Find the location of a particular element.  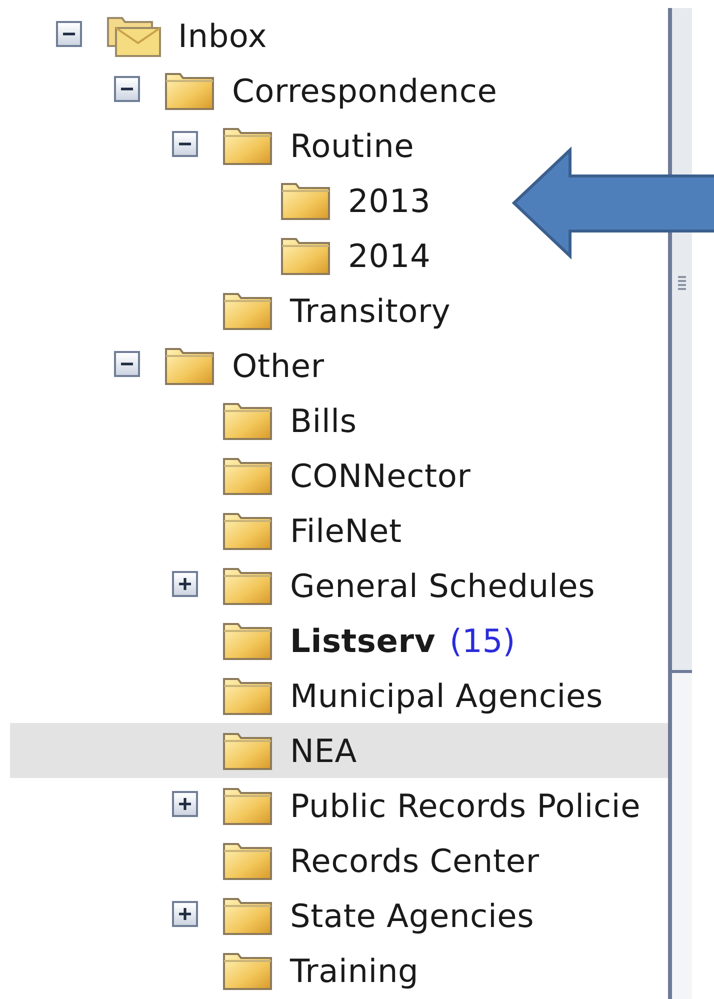

unread-count: (15) is located at coordinates (483, 641).